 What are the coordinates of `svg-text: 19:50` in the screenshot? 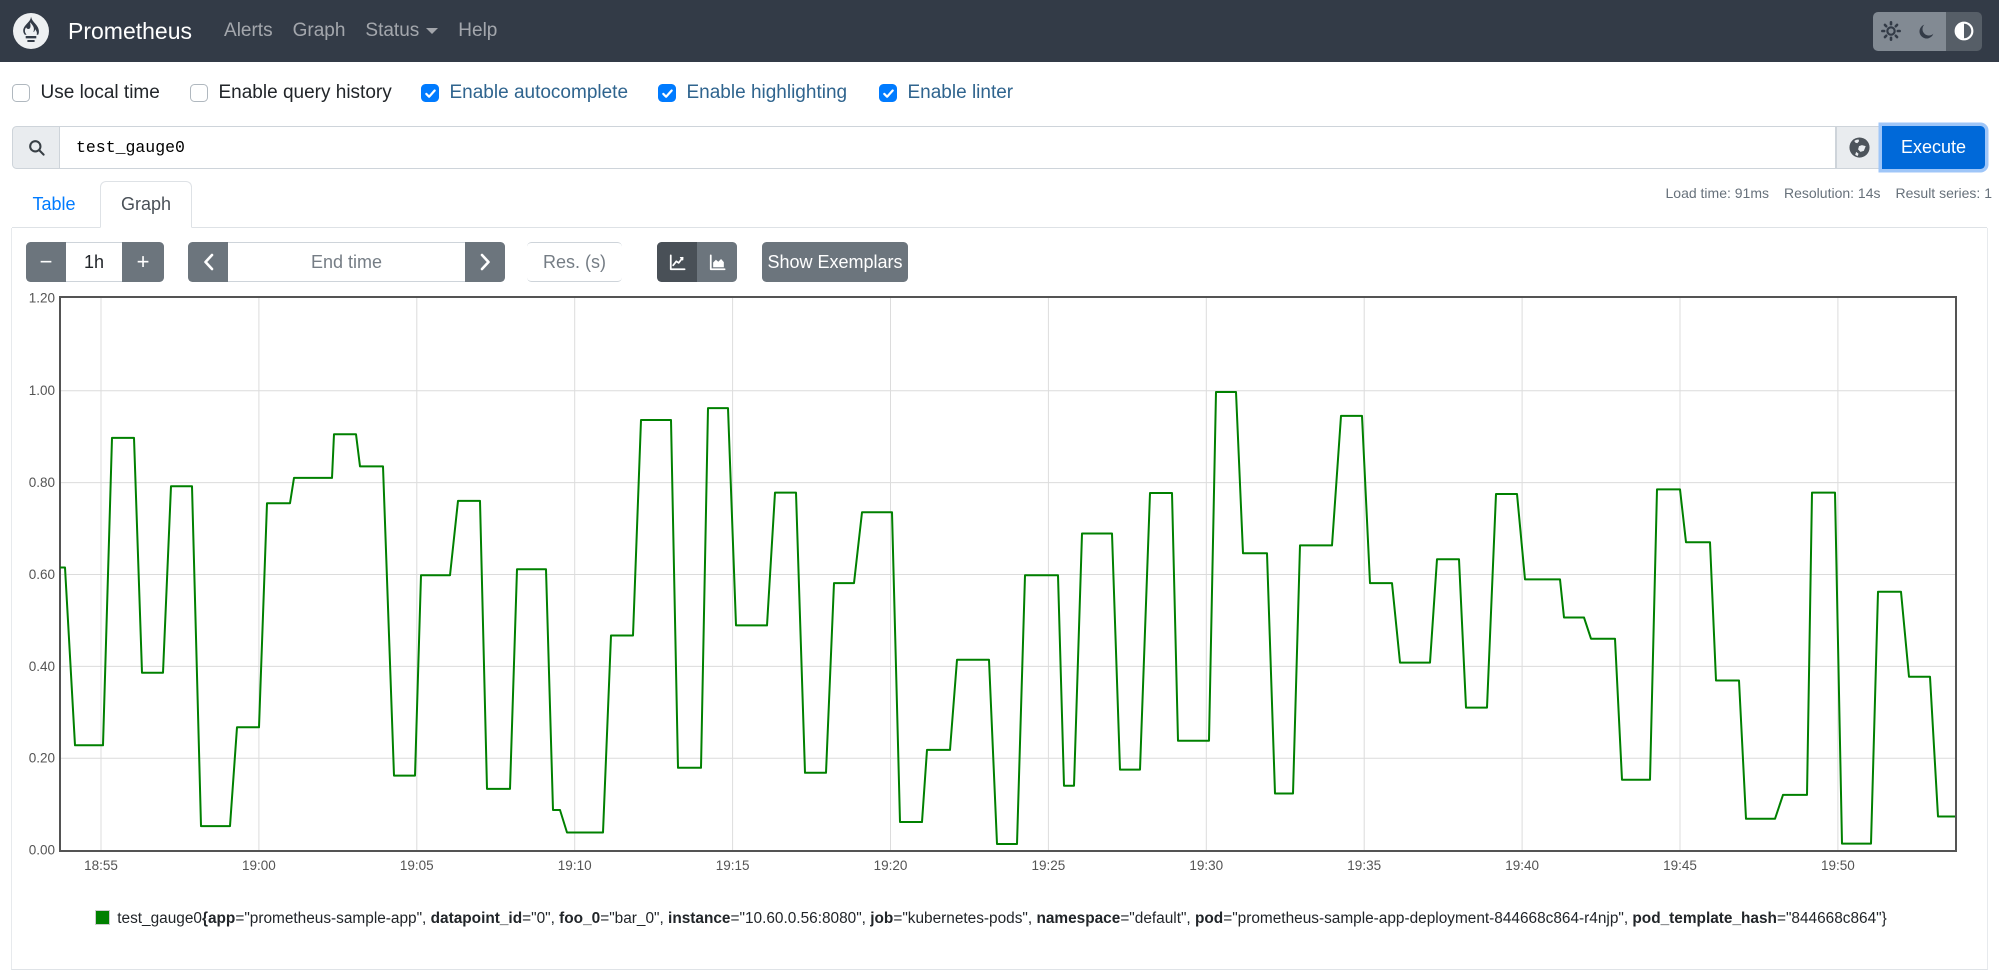 It's located at (1838, 865).